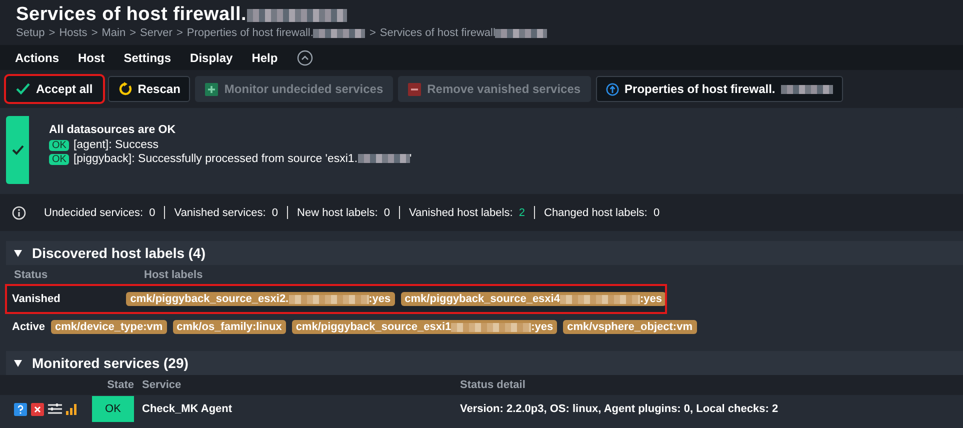 The height and width of the screenshot is (428, 963). I want to click on table-cell: Active, so click(29, 327).